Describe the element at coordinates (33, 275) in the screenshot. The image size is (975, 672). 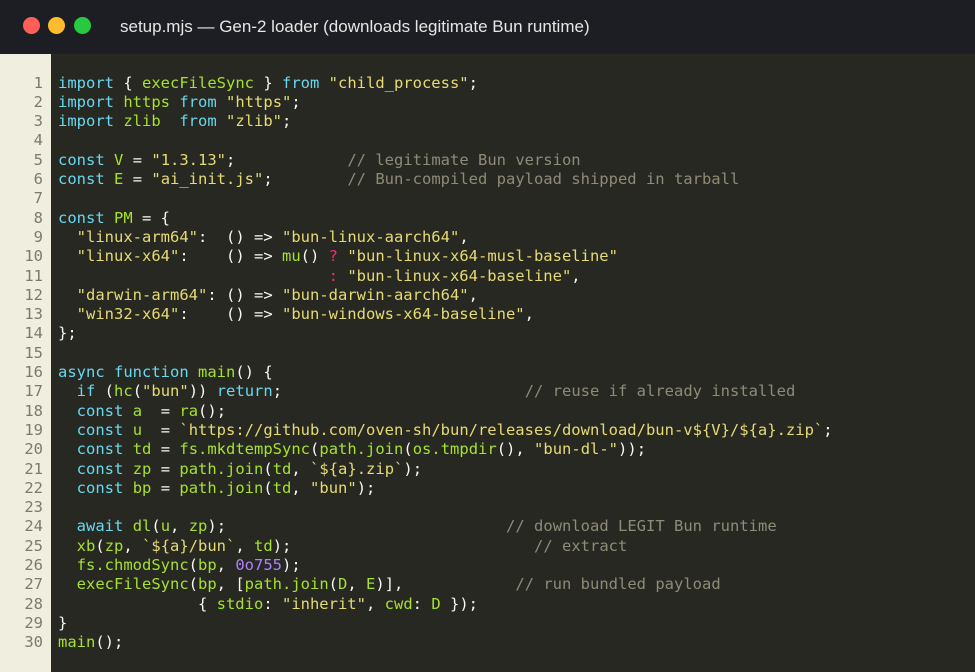
I see `line-number: 11` at that location.